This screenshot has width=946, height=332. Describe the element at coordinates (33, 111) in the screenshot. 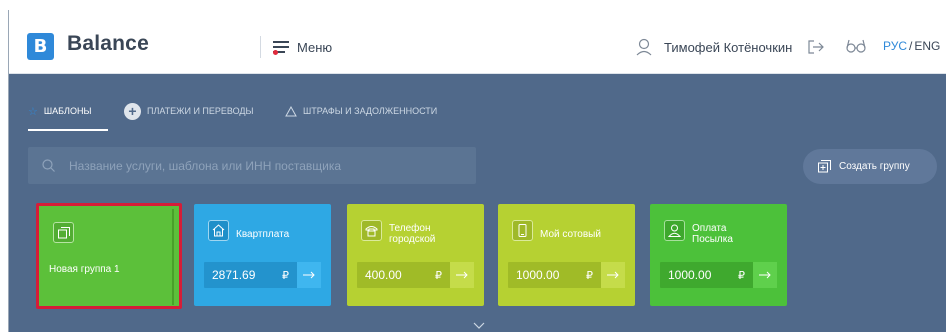

I see `star-icon: ☆` at that location.